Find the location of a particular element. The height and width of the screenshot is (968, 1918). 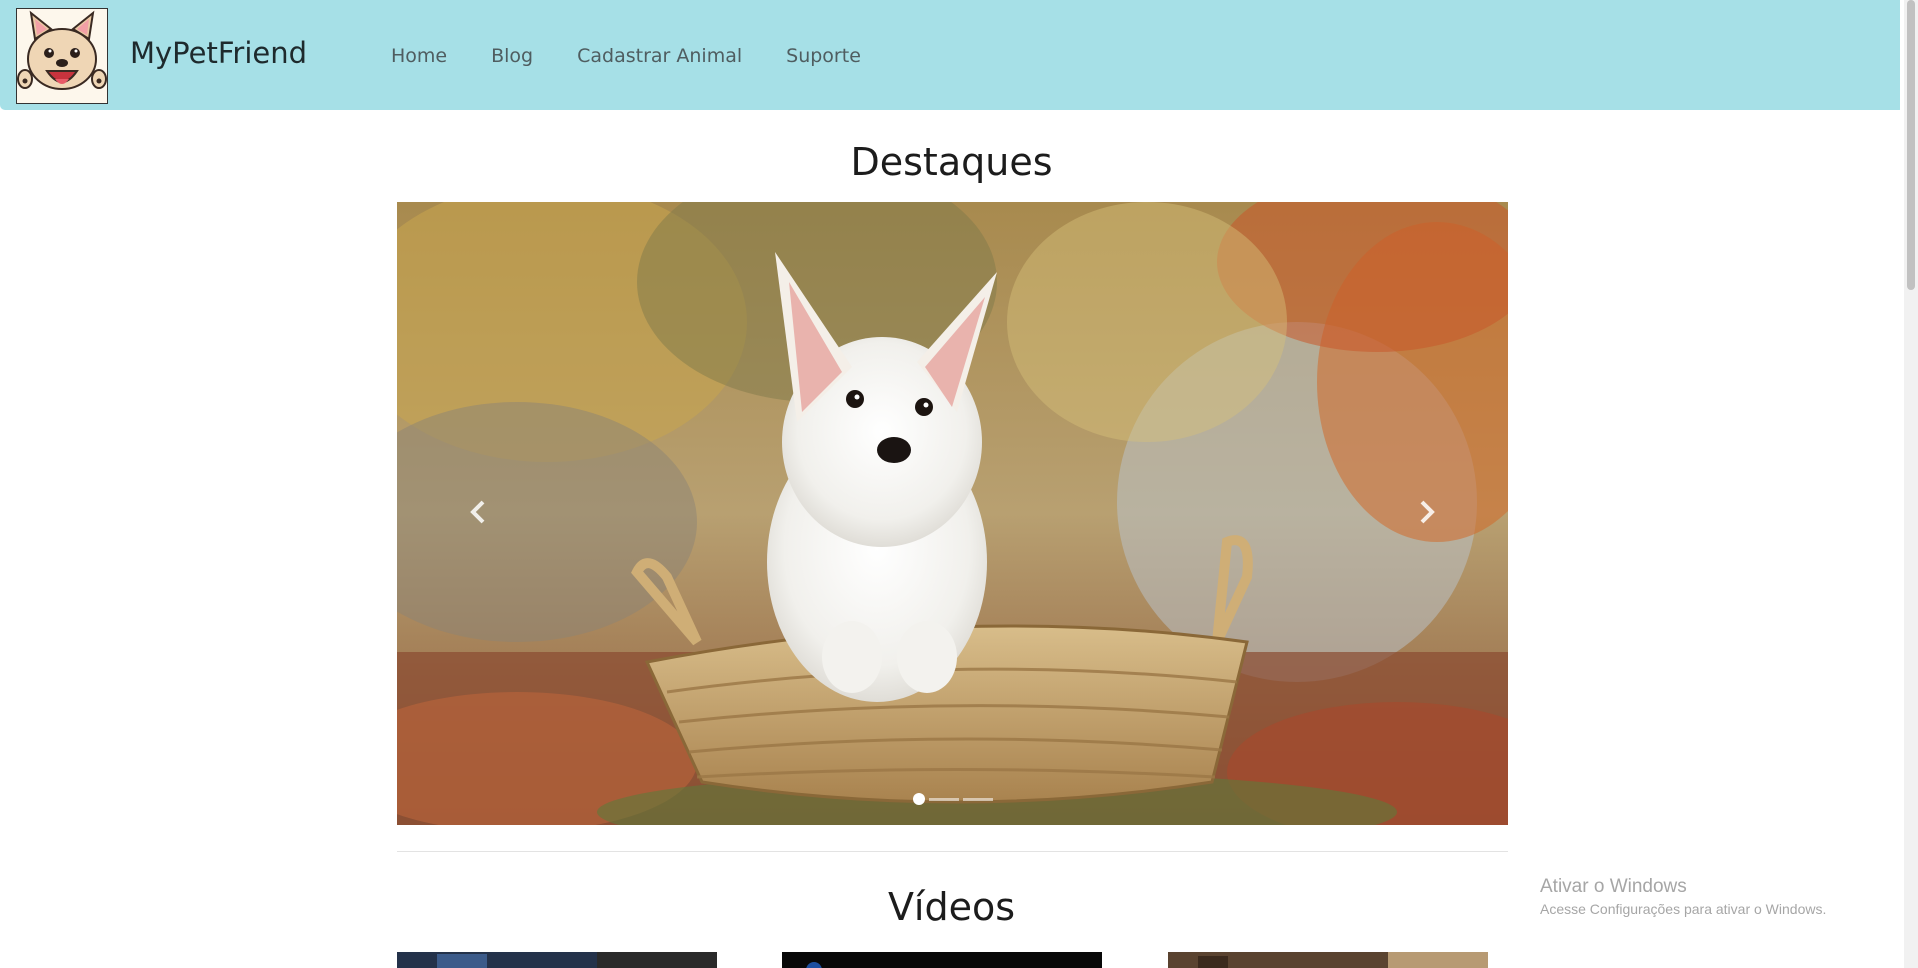

videos-title: Vídeos is located at coordinates (951, 907).